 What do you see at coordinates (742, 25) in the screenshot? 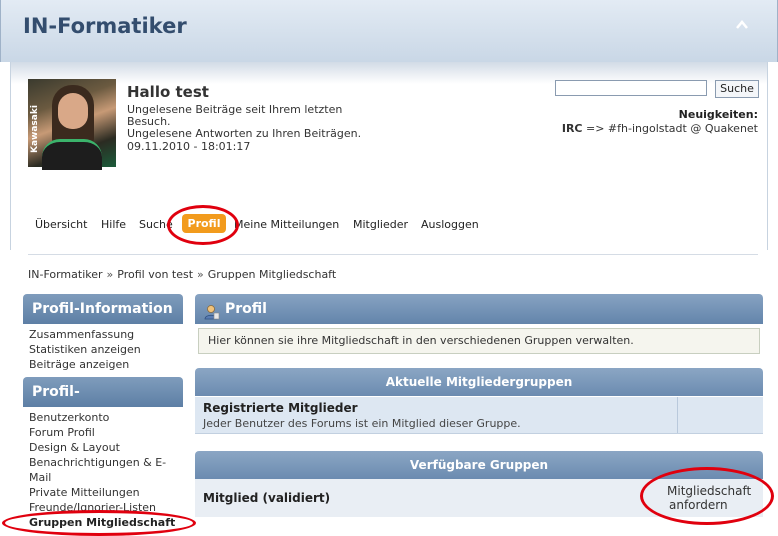
I see `collapse-icon` at bounding box center [742, 25].